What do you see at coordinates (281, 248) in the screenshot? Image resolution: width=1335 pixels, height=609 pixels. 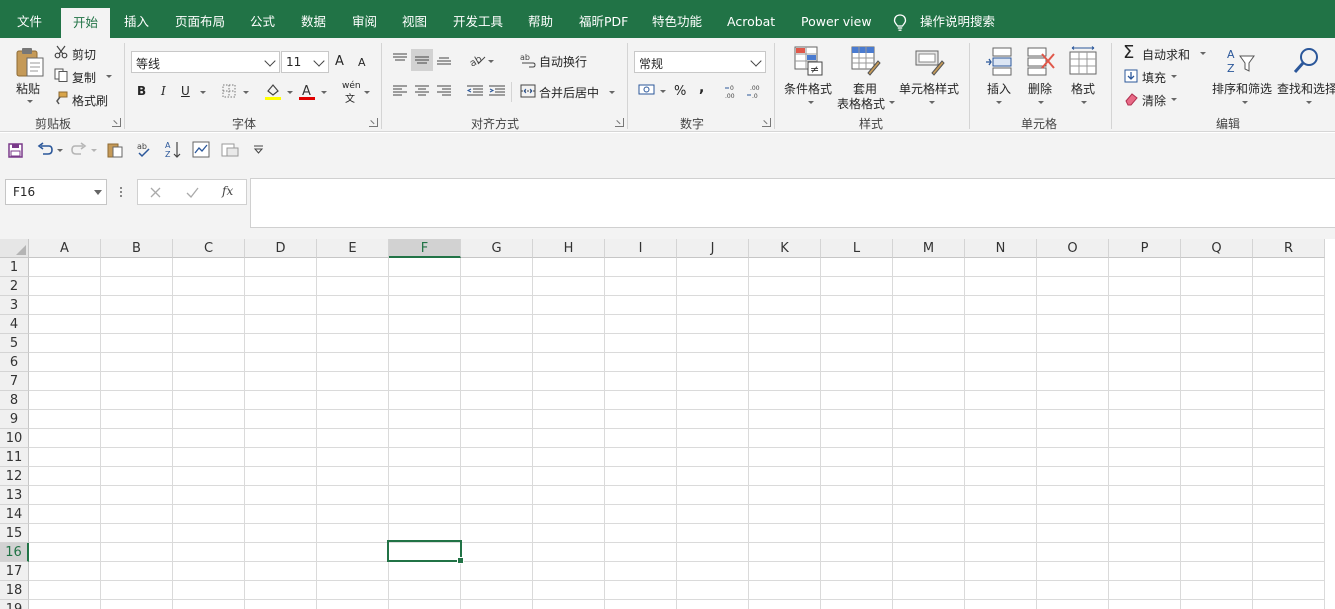 I see `column-header-d: D` at bounding box center [281, 248].